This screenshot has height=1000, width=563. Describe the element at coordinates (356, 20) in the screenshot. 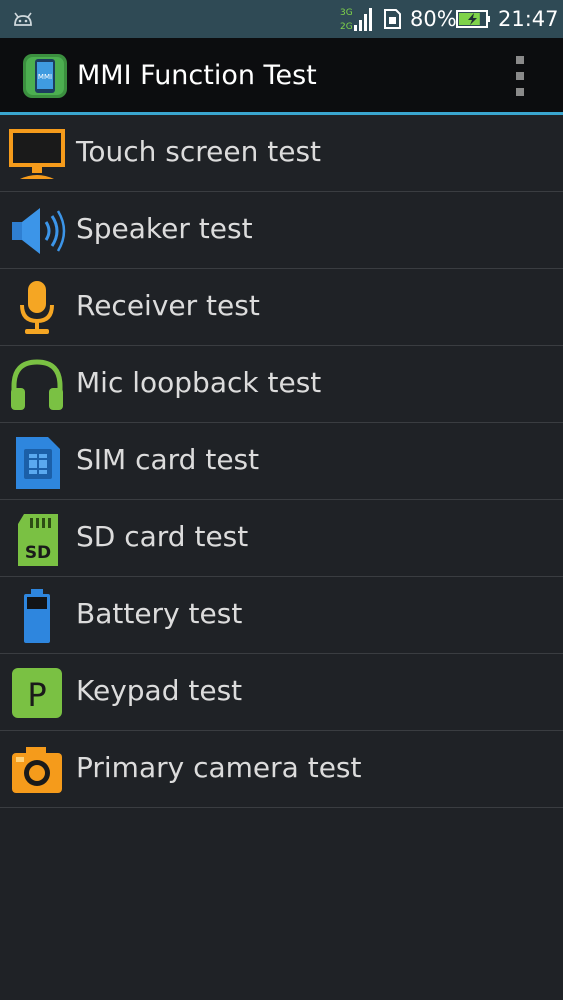

I see `signal-strength-icon: 3G 2G` at that location.